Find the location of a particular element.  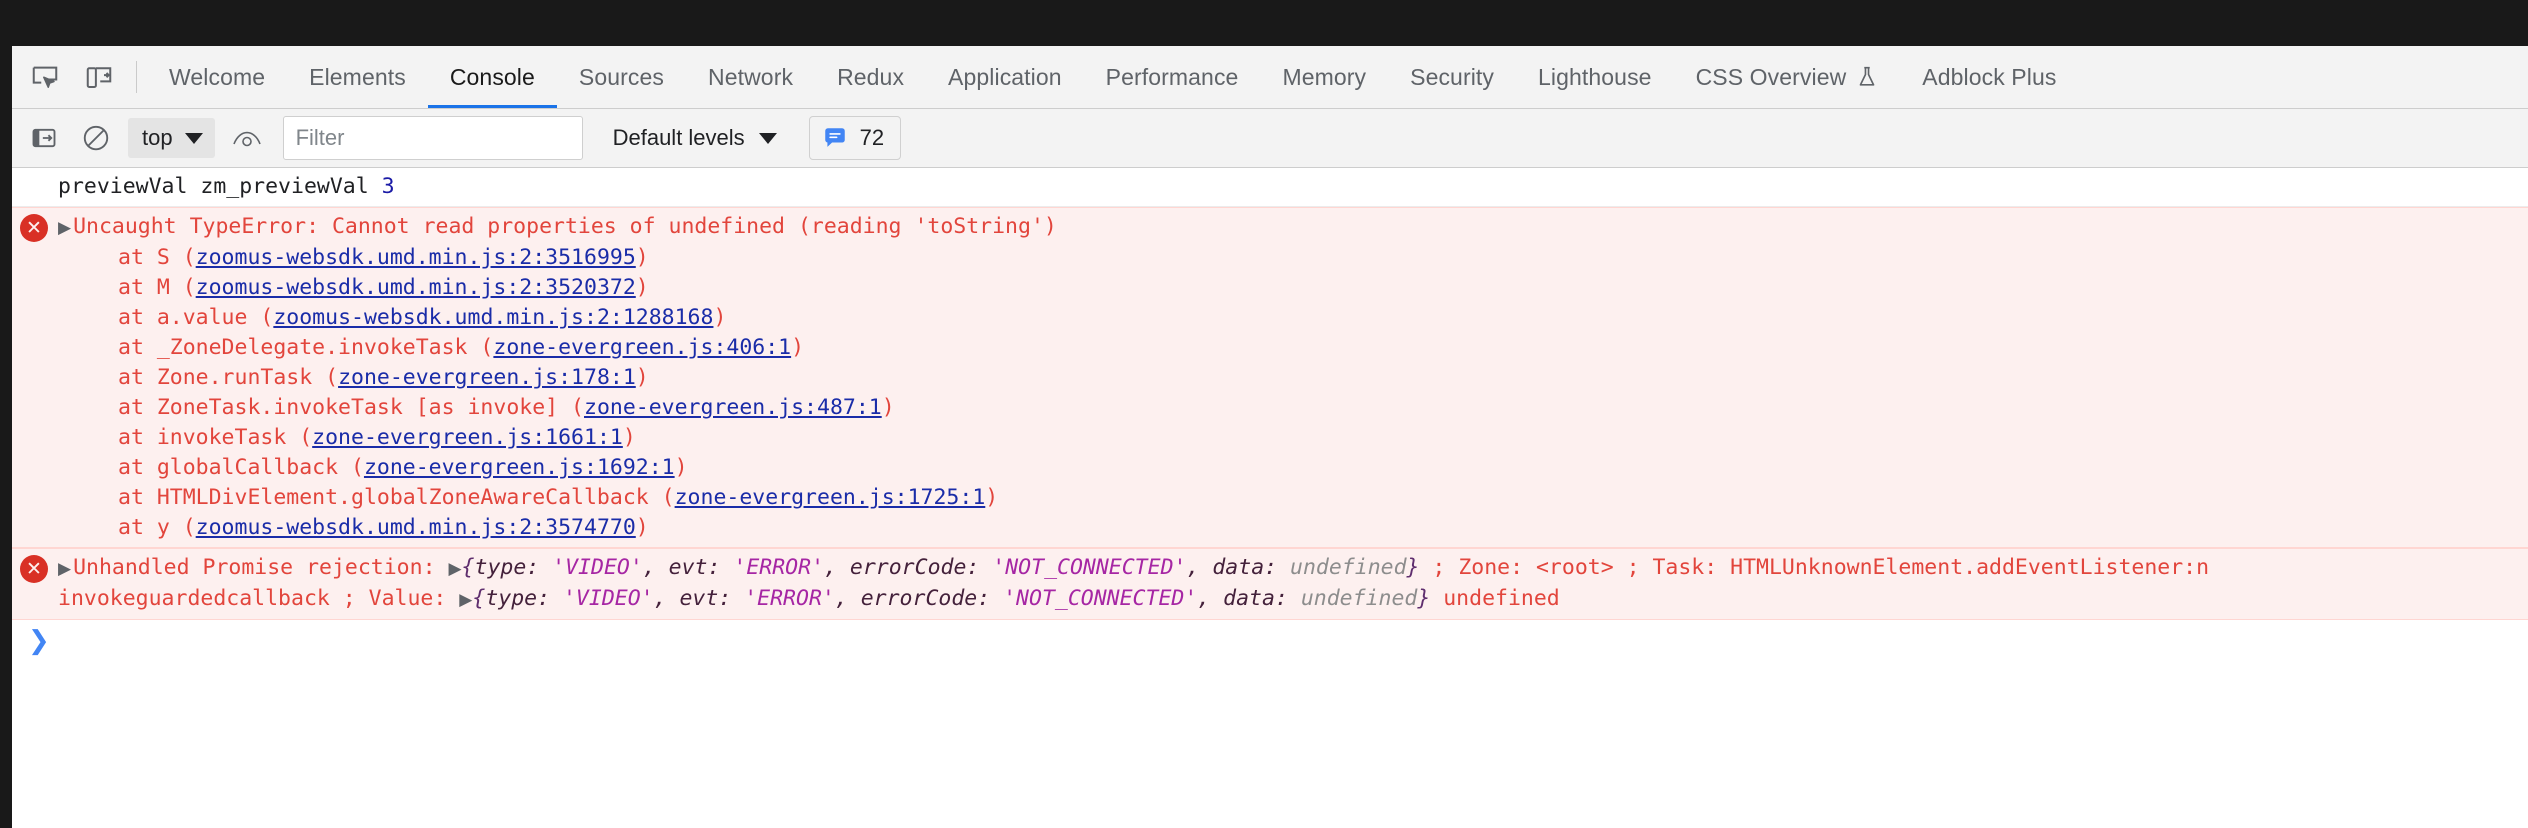

error-line2-tail: undefined is located at coordinates (1495, 598).